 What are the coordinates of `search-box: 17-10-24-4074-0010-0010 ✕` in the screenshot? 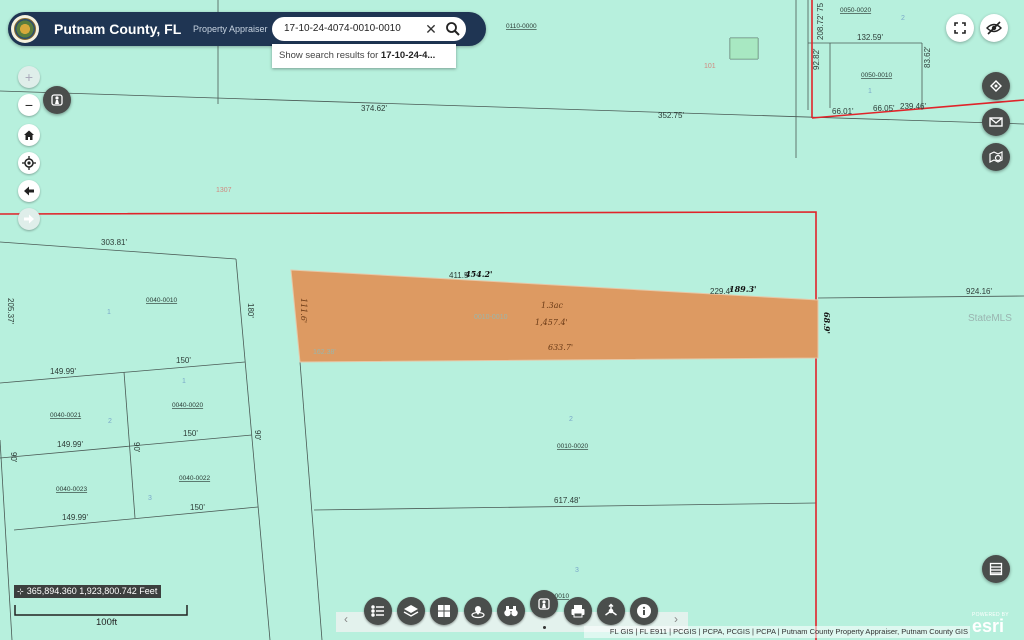 It's located at (369, 29).